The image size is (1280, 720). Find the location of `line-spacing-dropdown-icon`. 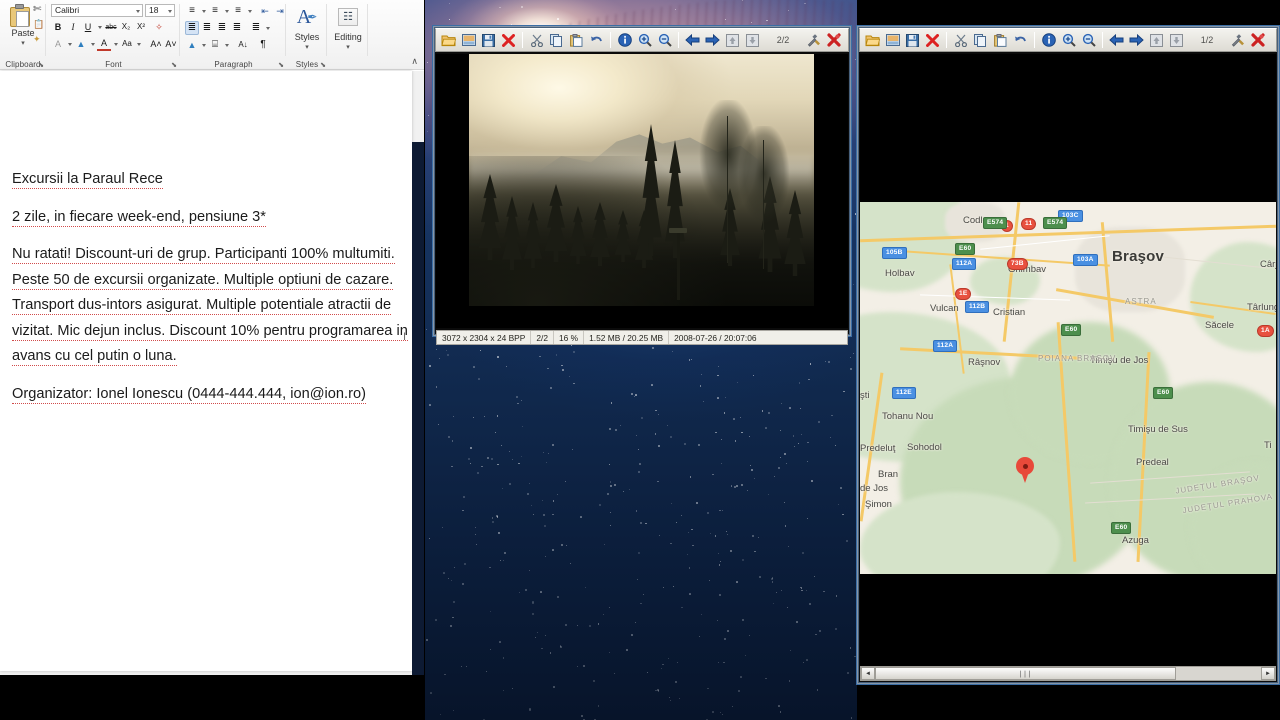

line-spacing-dropdown-icon is located at coordinates (267, 28).